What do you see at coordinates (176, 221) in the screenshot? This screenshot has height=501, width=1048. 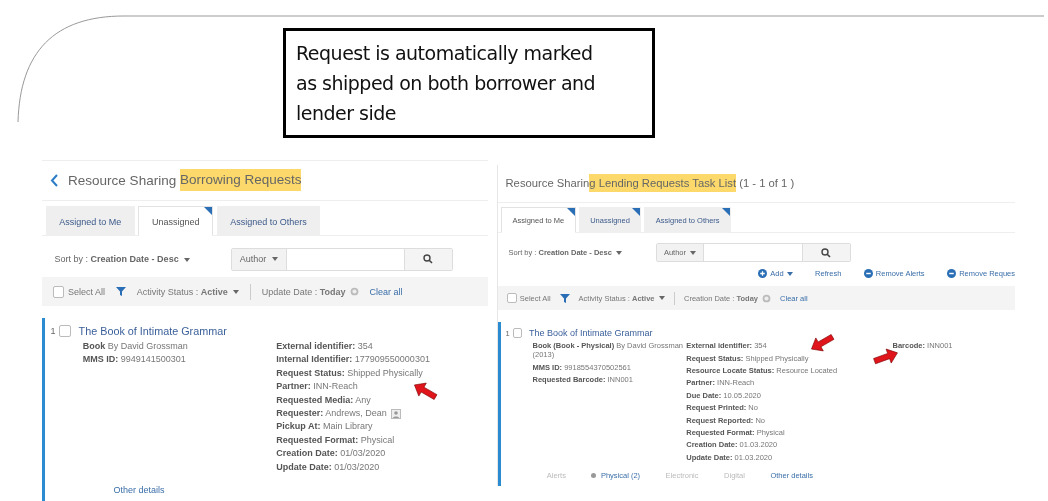 I see `tab: Unassigned` at bounding box center [176, 221].